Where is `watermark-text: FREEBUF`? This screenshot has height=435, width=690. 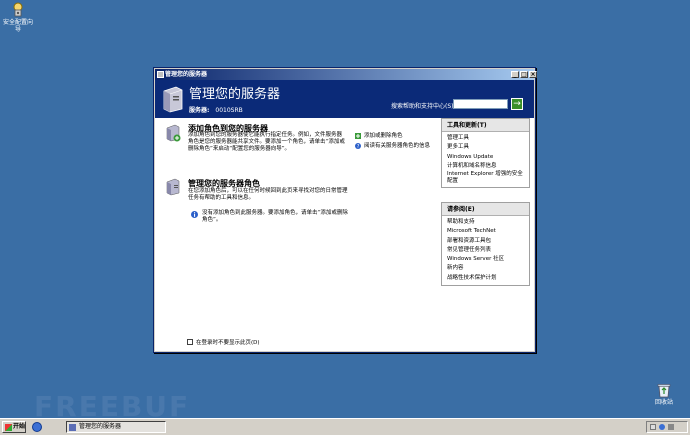 watermark-text: FREEBUF is located at coordinates (112, 405).